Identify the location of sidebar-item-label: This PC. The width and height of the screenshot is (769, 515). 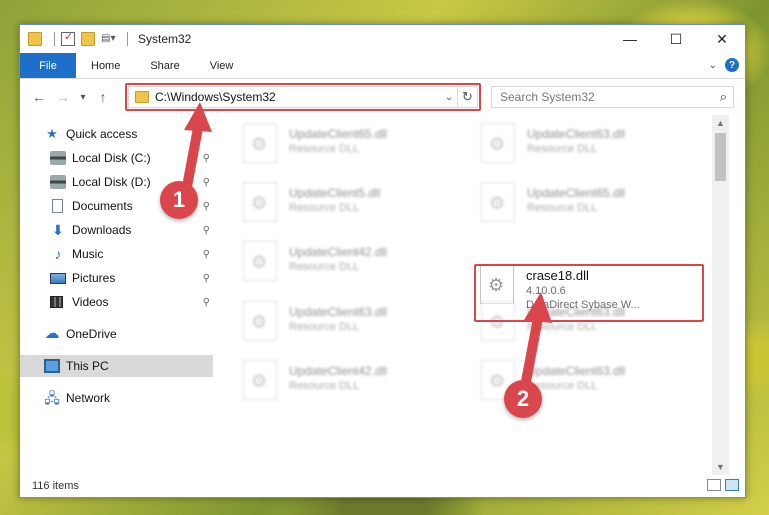
(87, 366).